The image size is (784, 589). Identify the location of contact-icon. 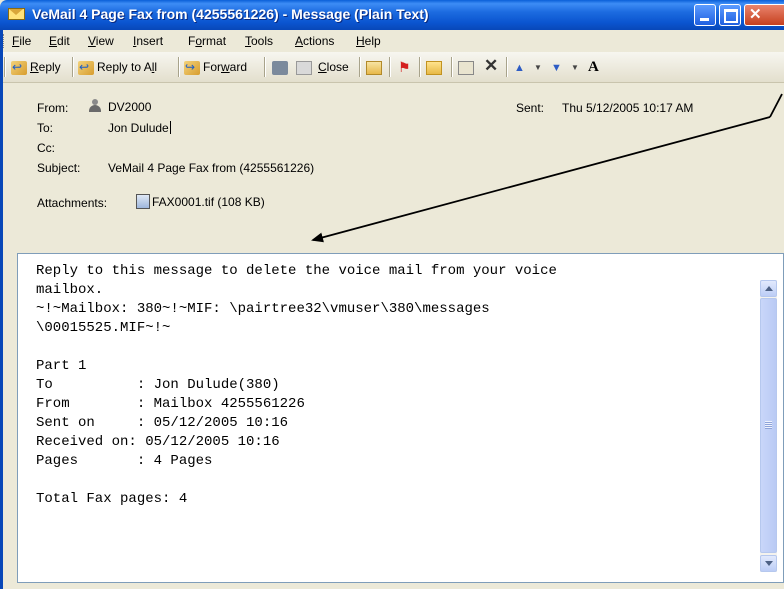
(95, 105).